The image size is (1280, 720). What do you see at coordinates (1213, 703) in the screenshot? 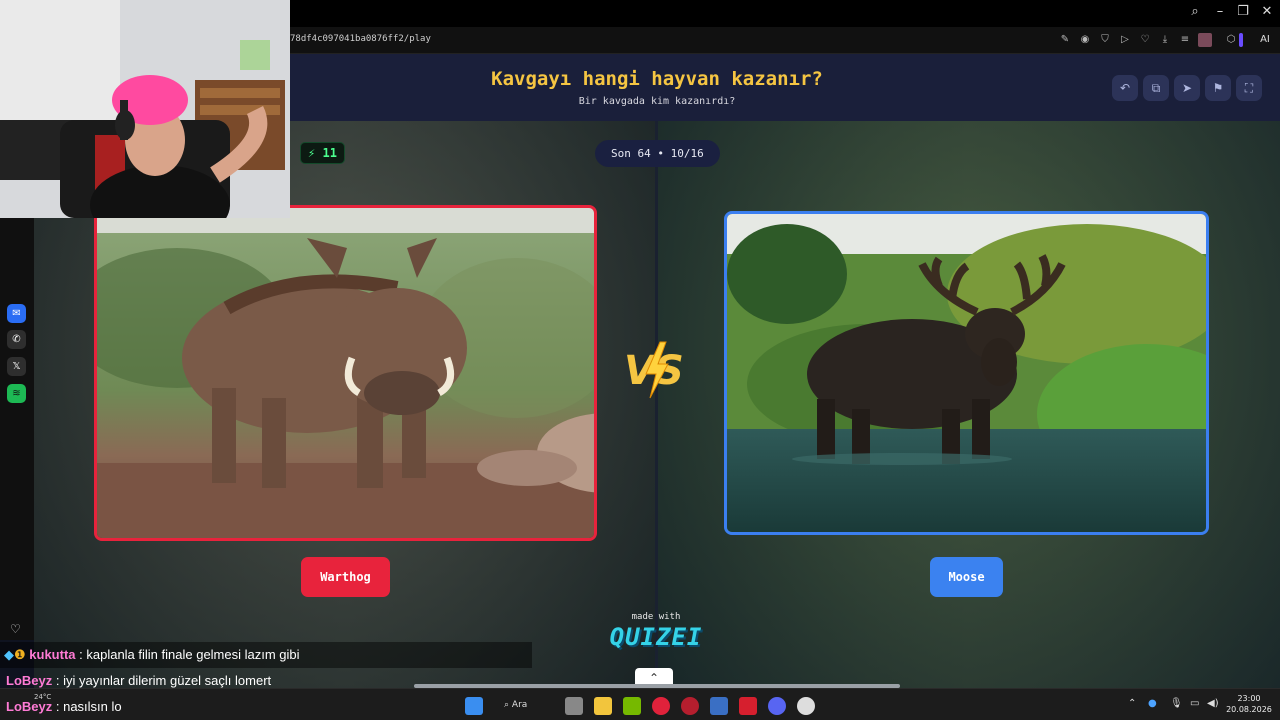
I see `volume-icon: ◀︎)` at bounding box center [1213, 703].